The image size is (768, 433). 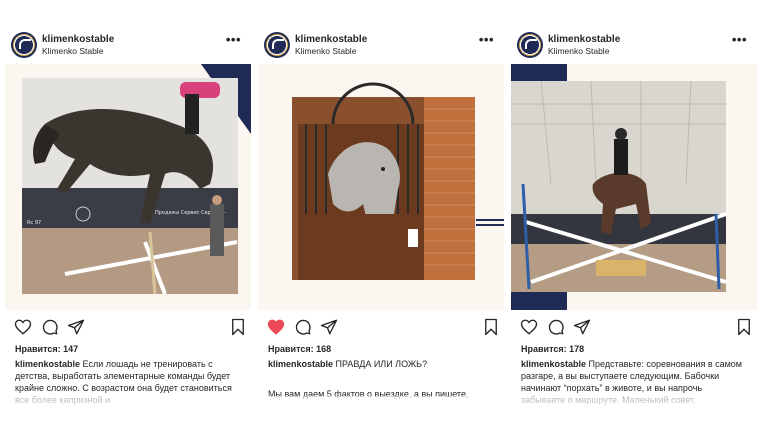 What do you see at coordinates (276, 327) in the screenshot?
I see `heart-filled-icon` at bounding box center [276, 327].